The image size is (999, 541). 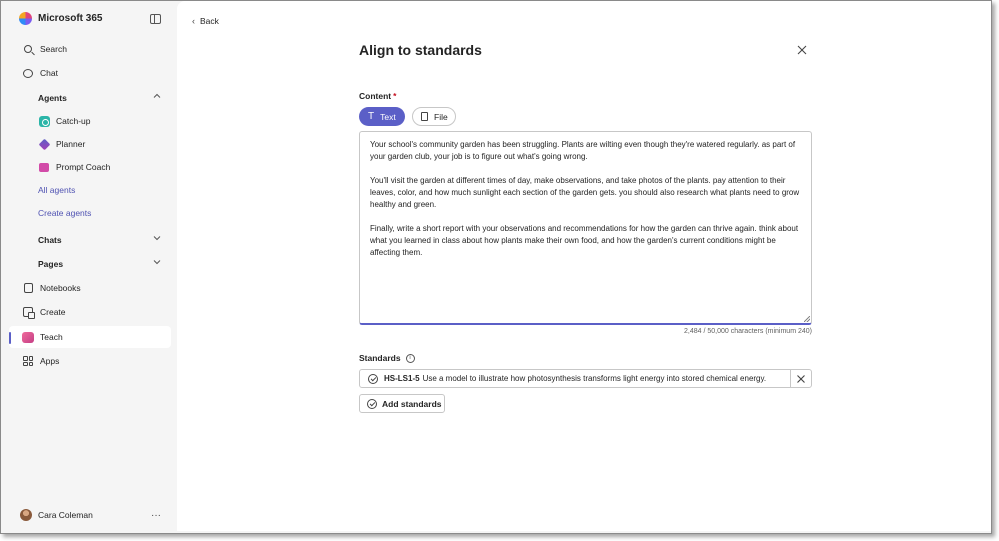 What do you see at coordinates (44, 121) in the screenshot?
I see `catchup-icon` at bounding box center [44, 121].